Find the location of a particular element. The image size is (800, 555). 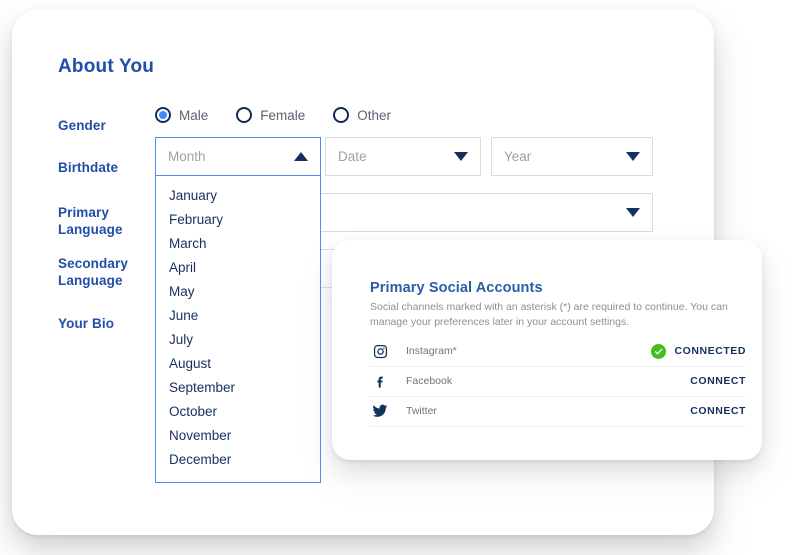

radio-female-icon is located at coordinates (244, 115).